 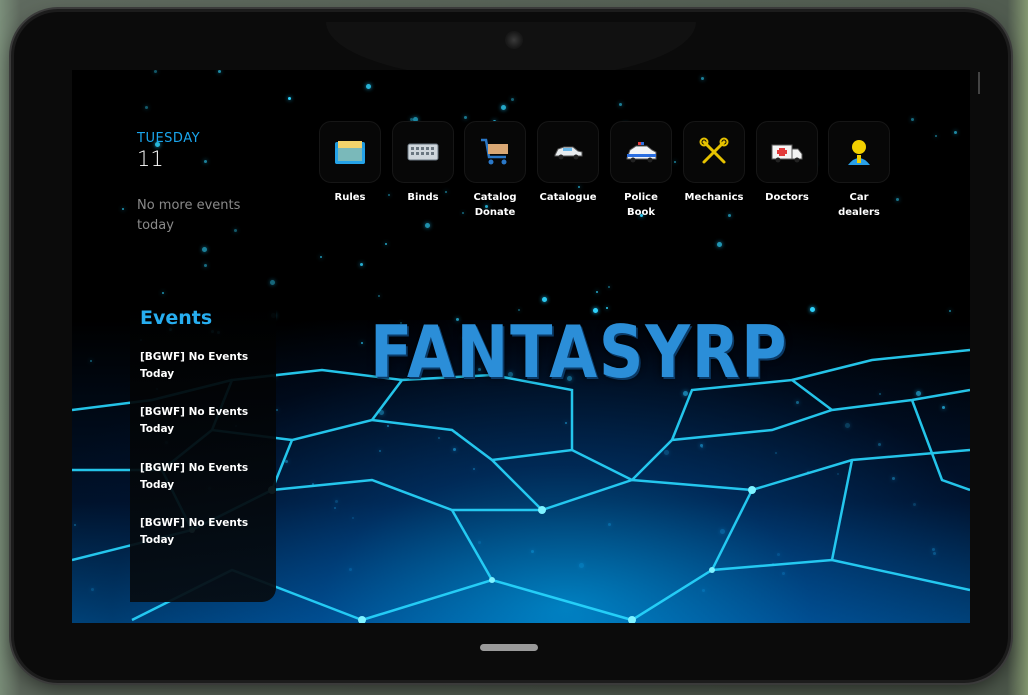 I want to click on ambulance-icon, so click(x=787, y=153).